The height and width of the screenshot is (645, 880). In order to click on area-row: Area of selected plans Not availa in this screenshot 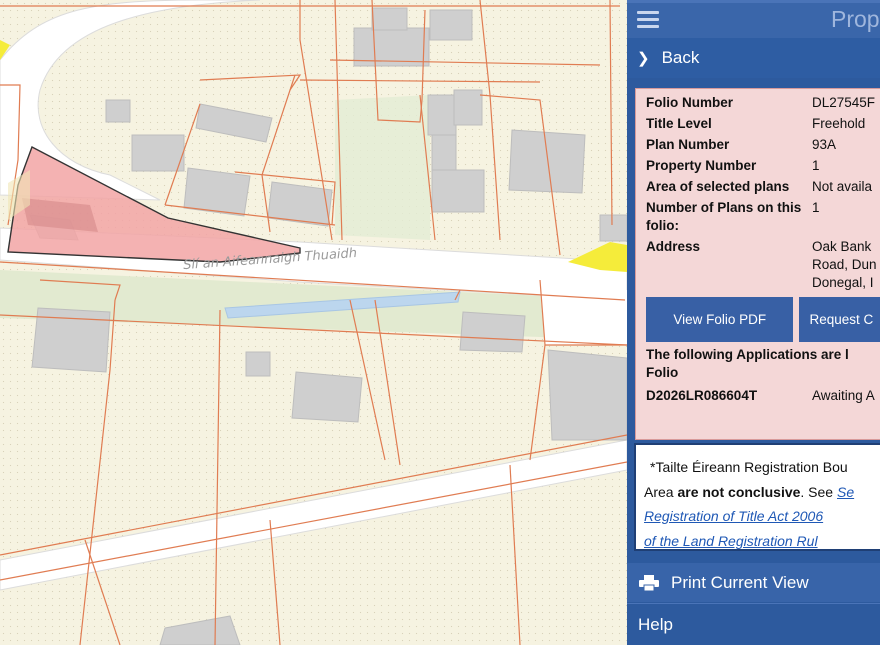, I will do `click(759, 186)`.